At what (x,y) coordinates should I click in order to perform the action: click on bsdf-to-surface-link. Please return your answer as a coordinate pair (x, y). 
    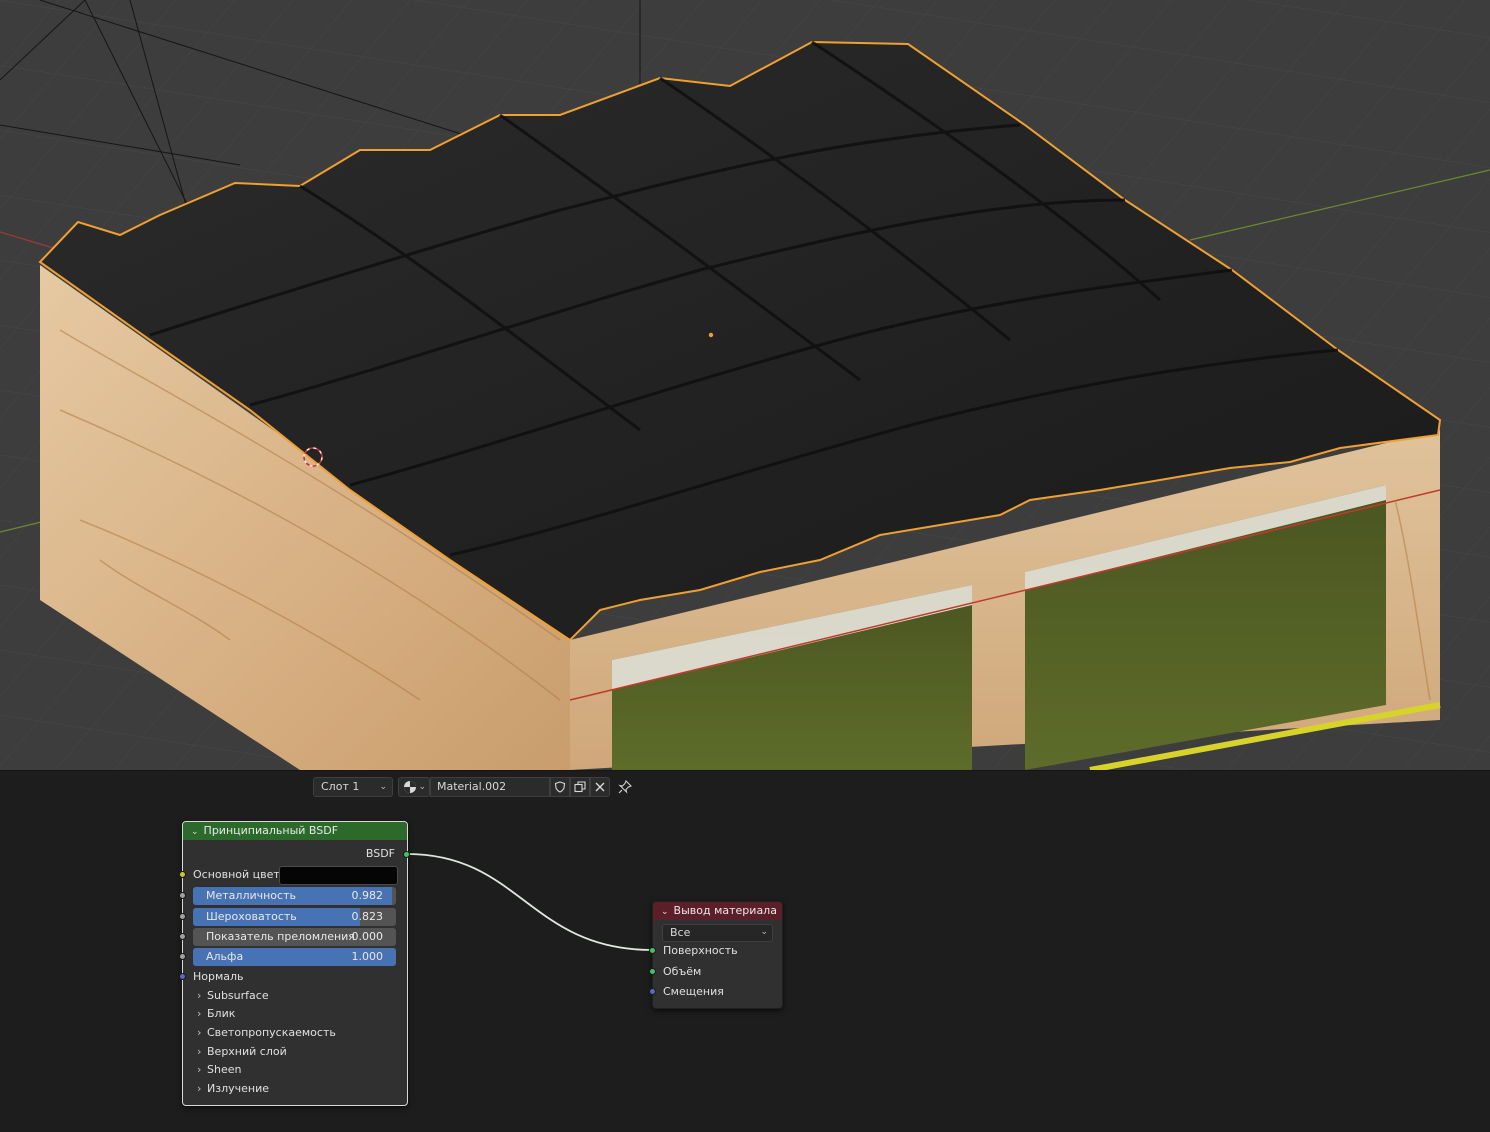
    Looking at the image, I should click on (529, 902).